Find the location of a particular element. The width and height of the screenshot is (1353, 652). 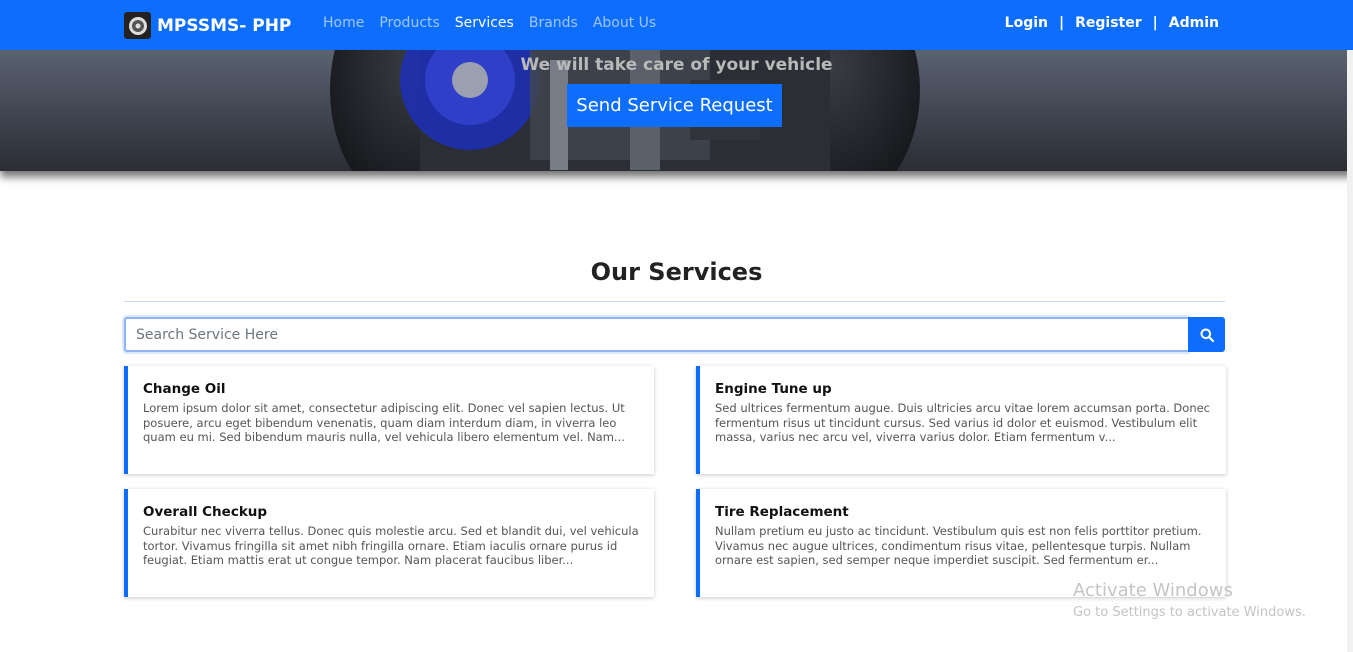

service-card-title: Overall Checkup is located at coordinates (205, 512).